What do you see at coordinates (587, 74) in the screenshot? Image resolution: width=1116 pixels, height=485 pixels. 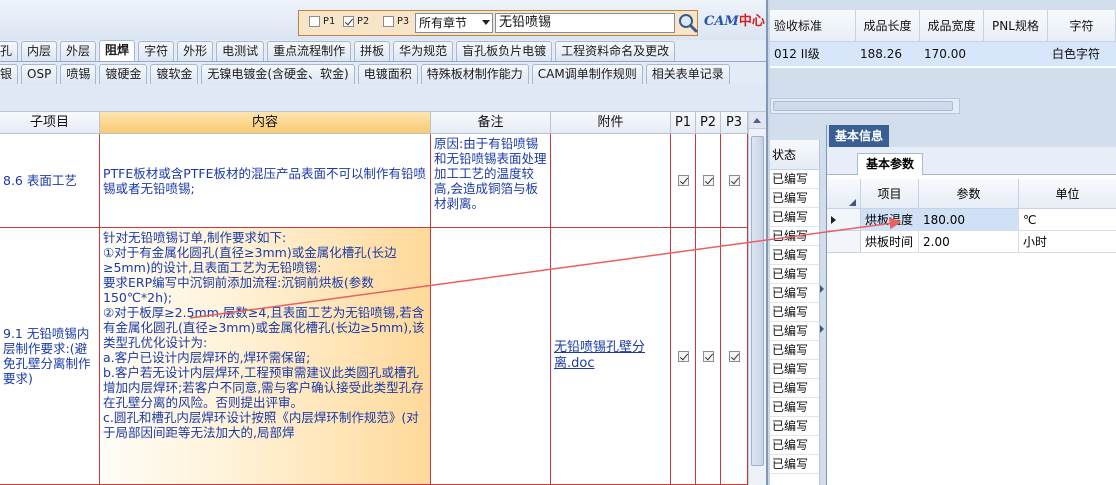 I see `tab-8: CAM调单制作规则` at bounding box center [587, 74].